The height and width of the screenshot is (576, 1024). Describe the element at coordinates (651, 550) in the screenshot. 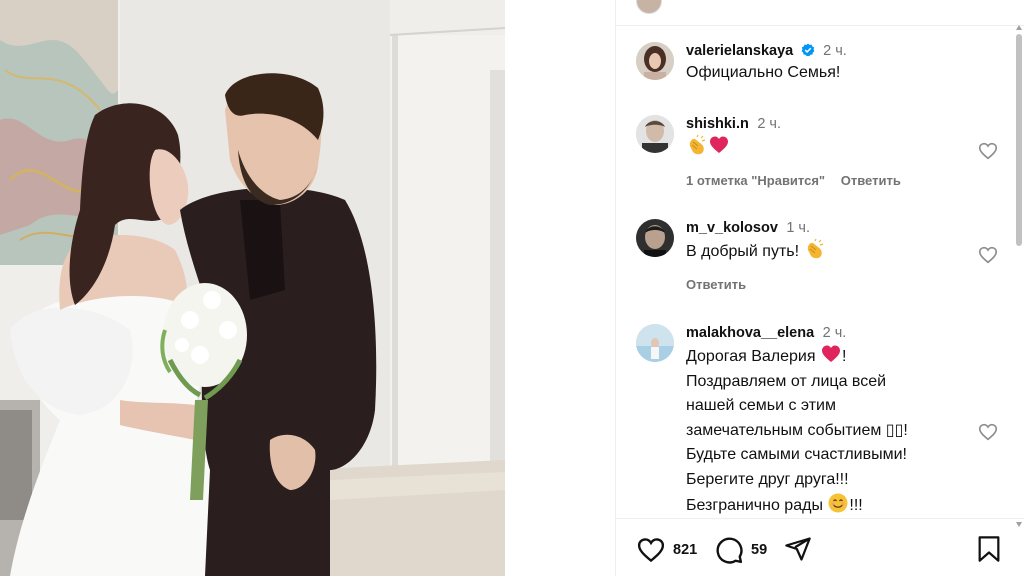

I see `heart-outline-icon` at that location.